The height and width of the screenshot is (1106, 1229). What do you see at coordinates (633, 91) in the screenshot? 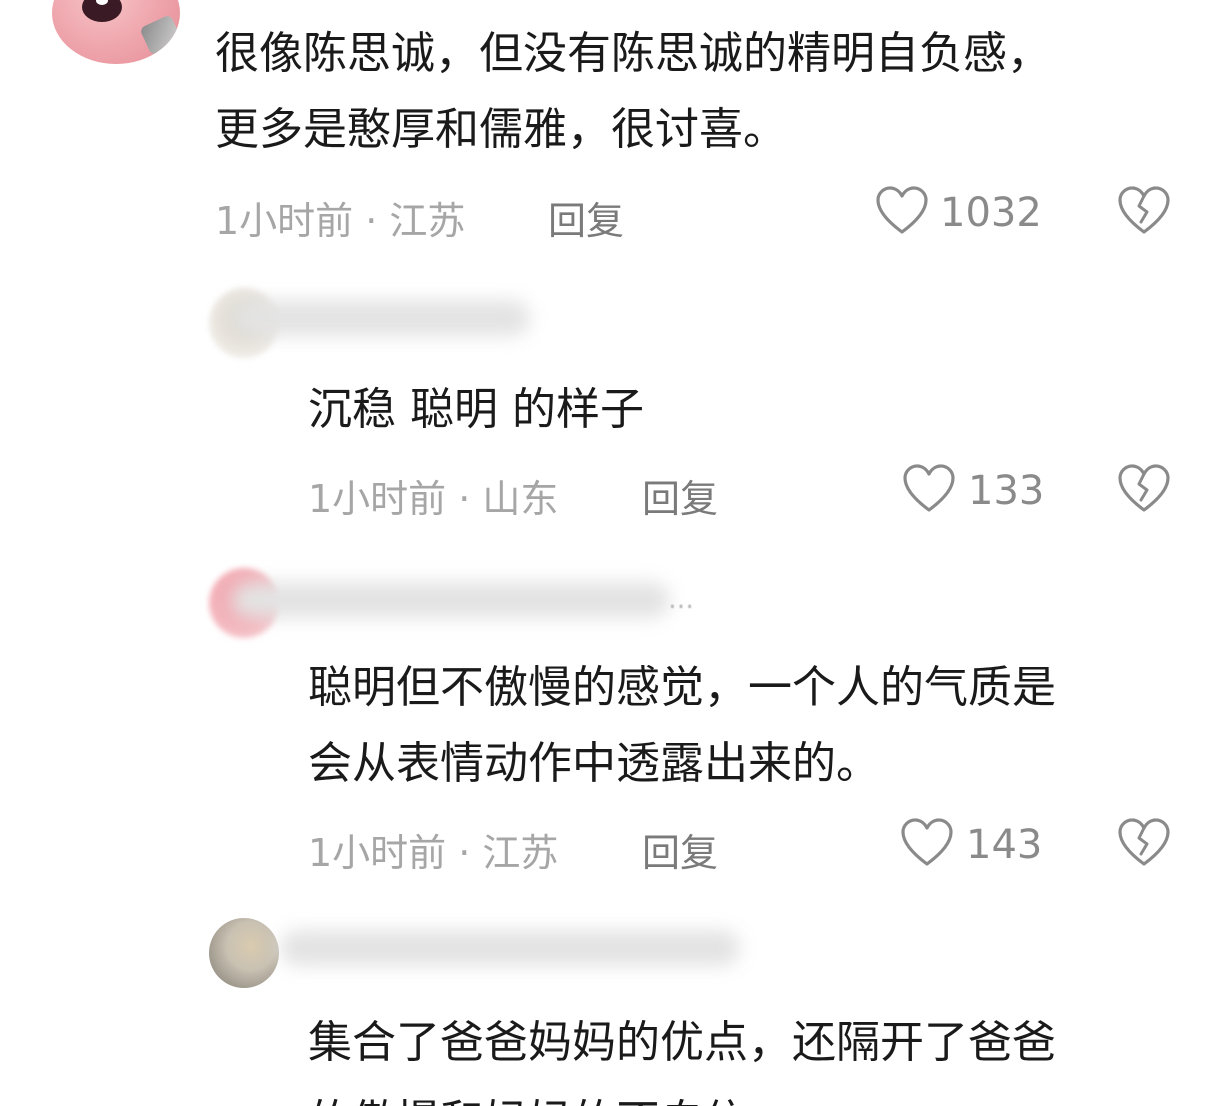
I see `comment-text: 很像陈思诚，但没有陈思诚的精明自负感， 更多是憨厚和儒雅，很讨喜。` at bounding box center [633, 91].